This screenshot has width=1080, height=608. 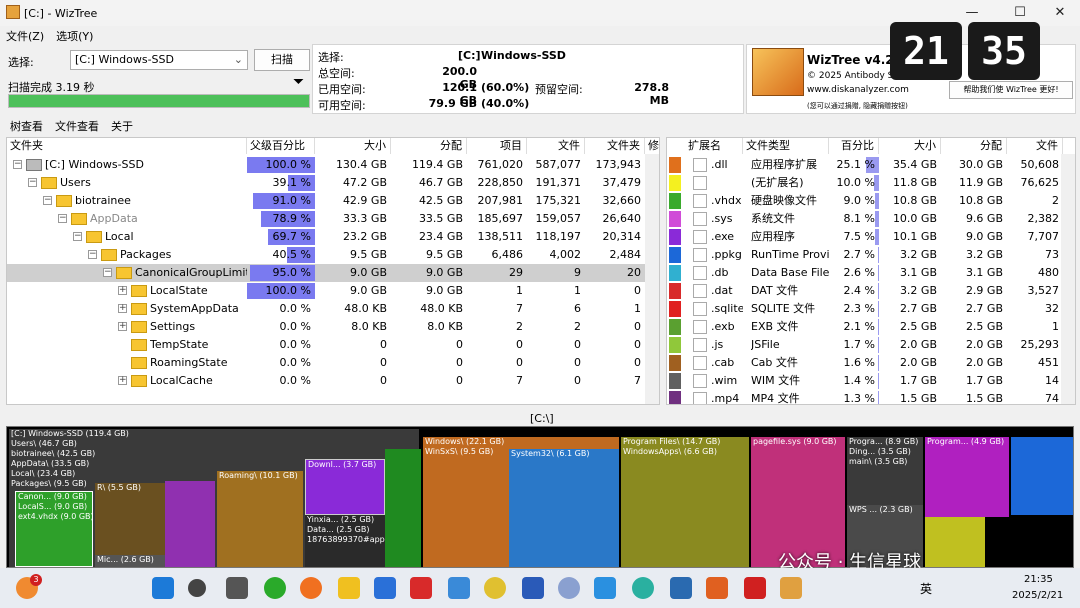 What do you see at coordinates (533, 588) in the screenshot?
I see `word-icon` at bounding box center [533, 588].